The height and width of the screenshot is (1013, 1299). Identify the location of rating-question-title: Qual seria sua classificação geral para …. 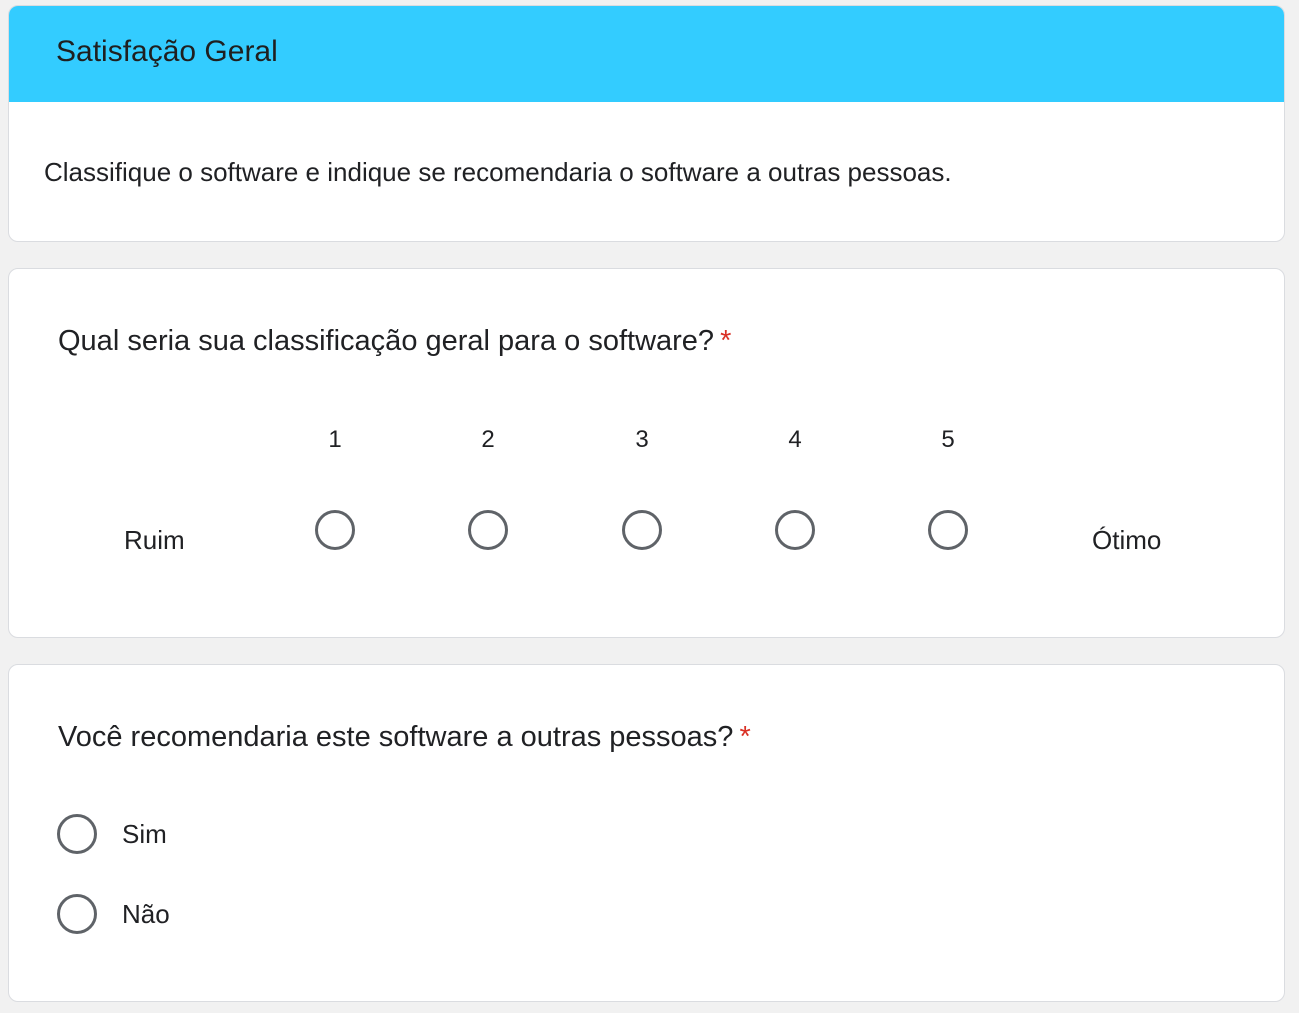
(394, 341).